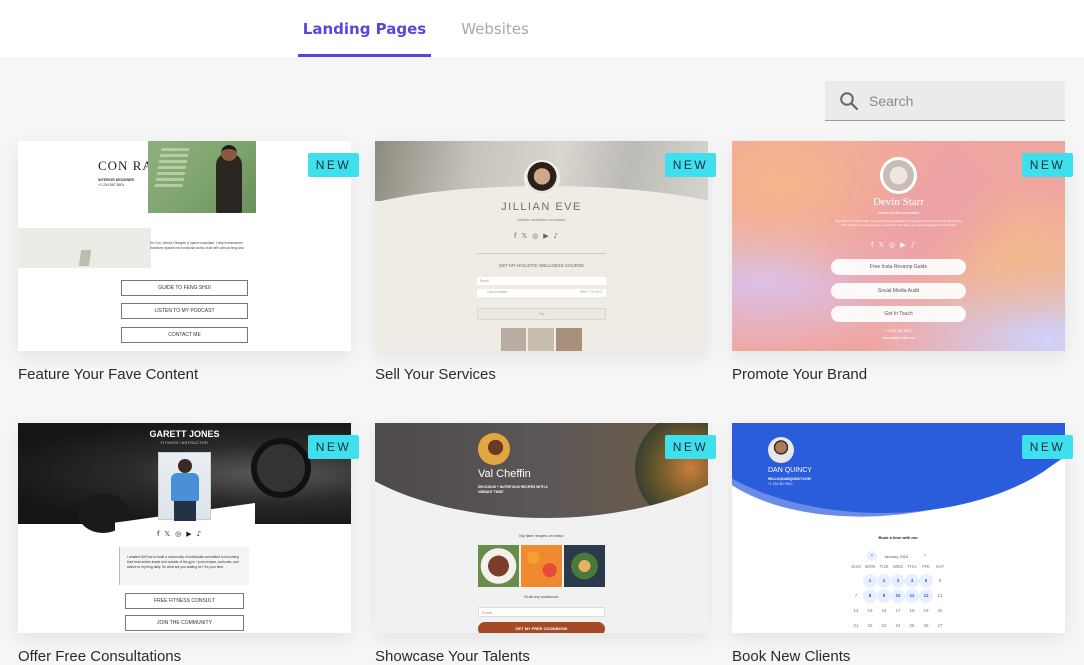  What do you see at coordinates (84, 248) in the screenshot?
I see `preview-image-chair` at bounding box center [84, 248].